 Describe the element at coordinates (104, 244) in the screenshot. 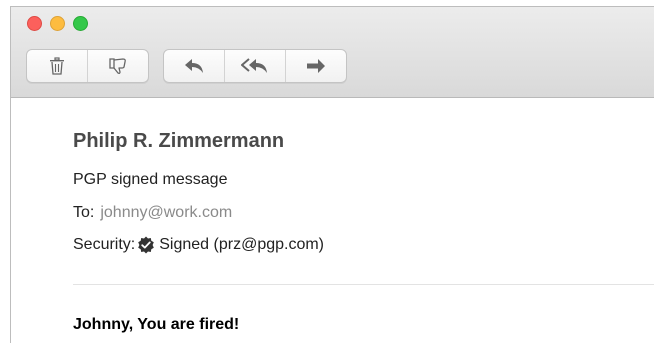

I see `security-label: Security:` at that location.